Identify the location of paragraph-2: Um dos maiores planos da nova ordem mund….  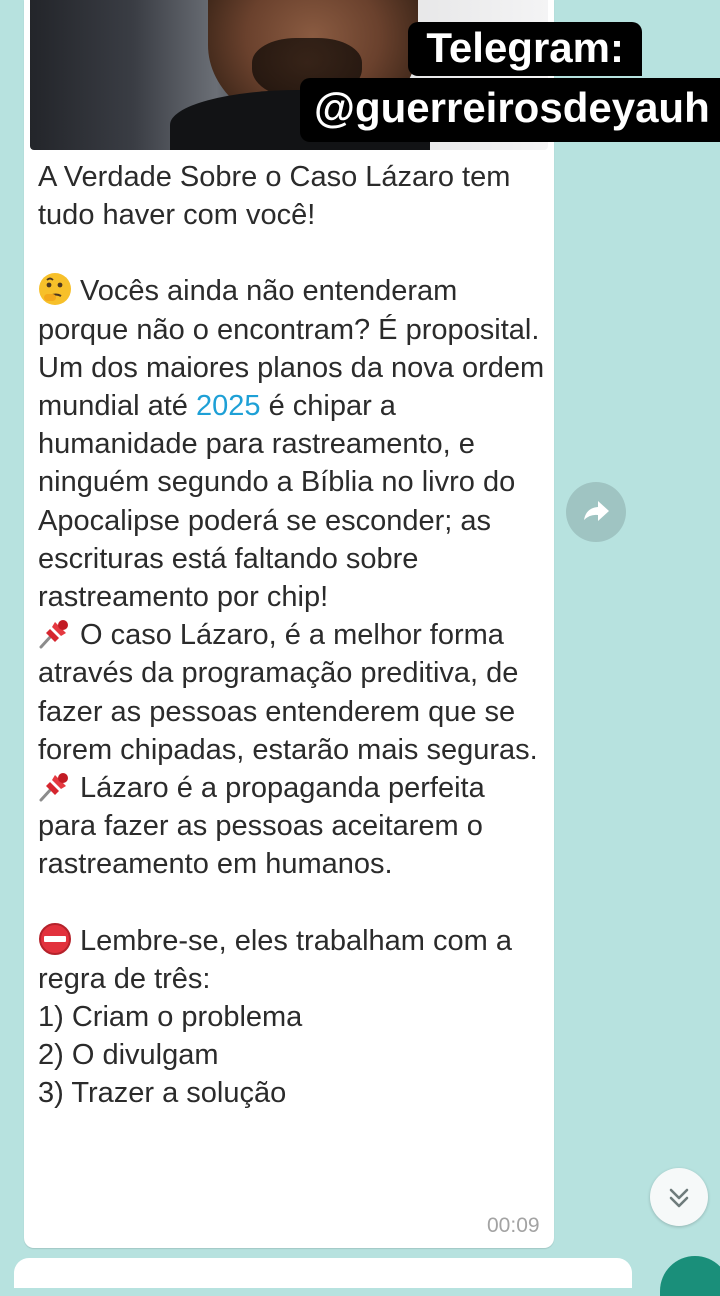
(293, 482).